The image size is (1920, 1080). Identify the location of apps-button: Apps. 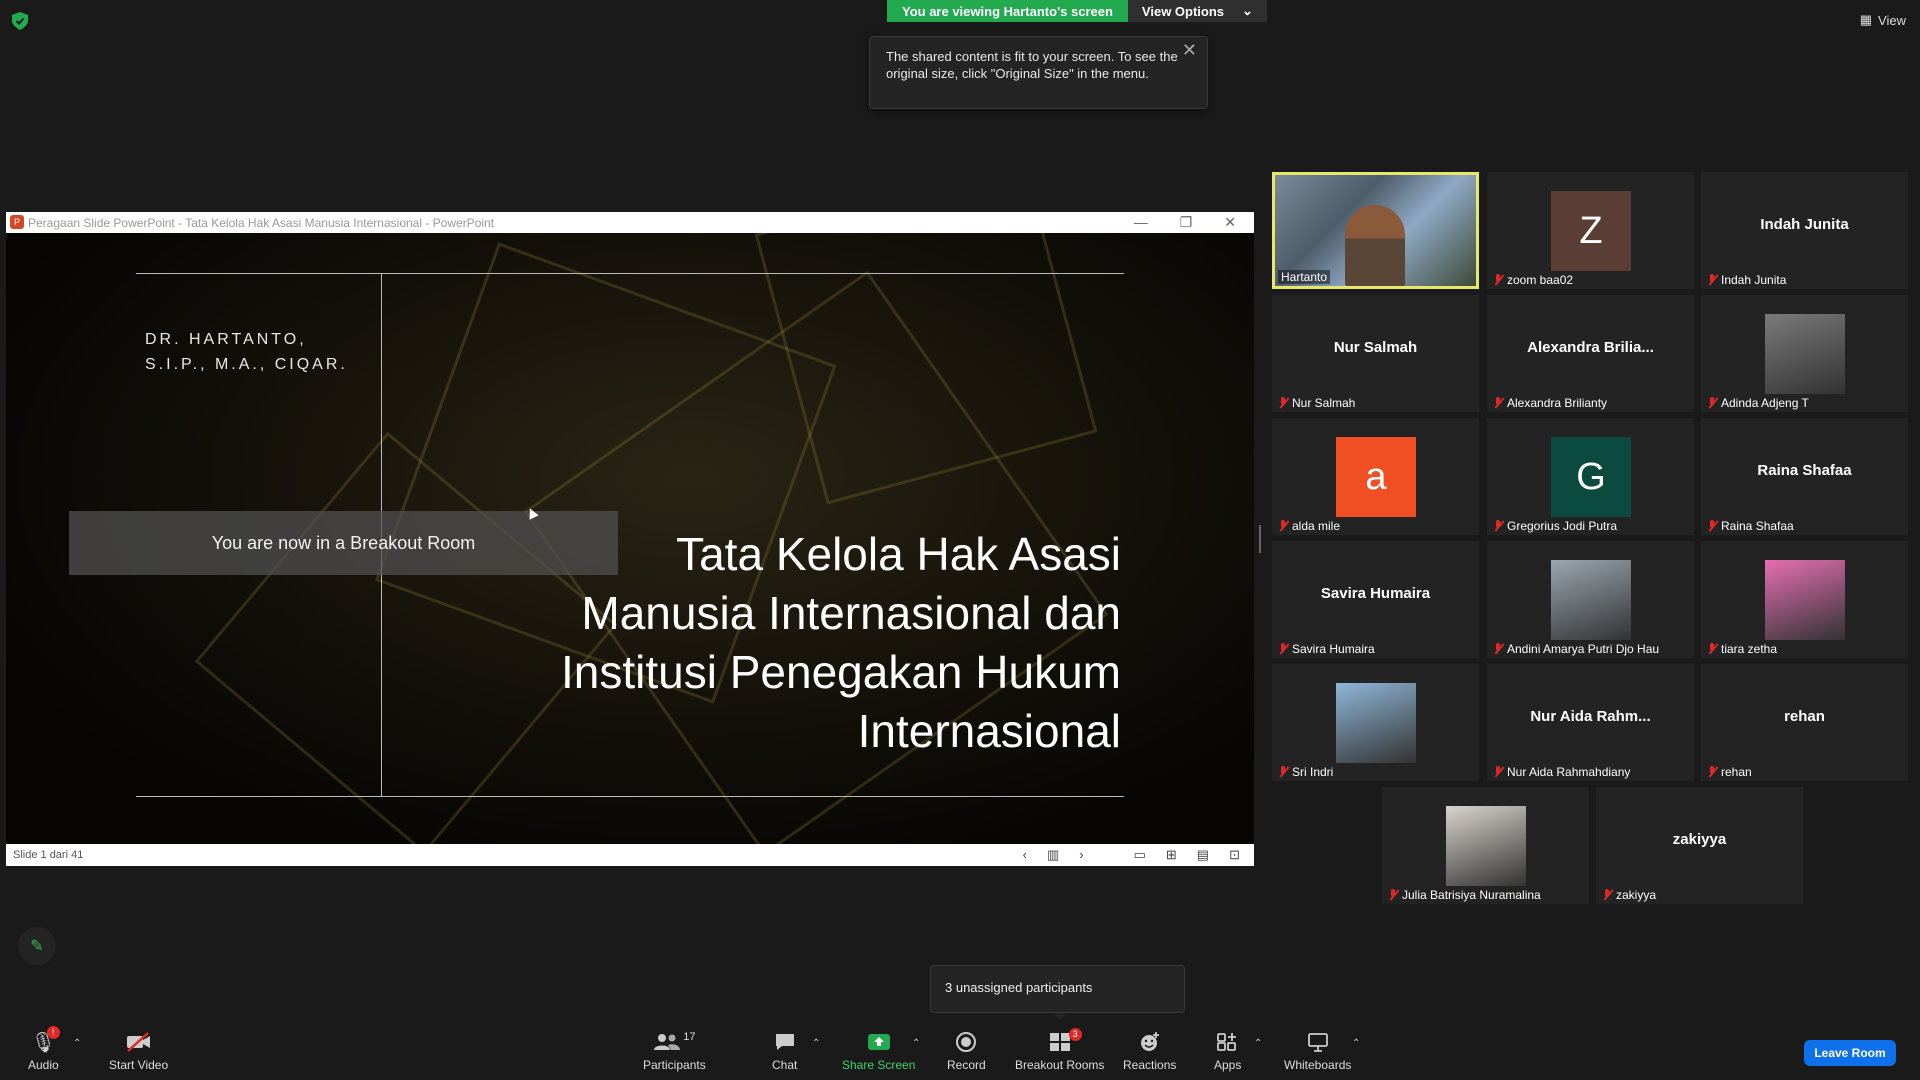
(1227, 1052).